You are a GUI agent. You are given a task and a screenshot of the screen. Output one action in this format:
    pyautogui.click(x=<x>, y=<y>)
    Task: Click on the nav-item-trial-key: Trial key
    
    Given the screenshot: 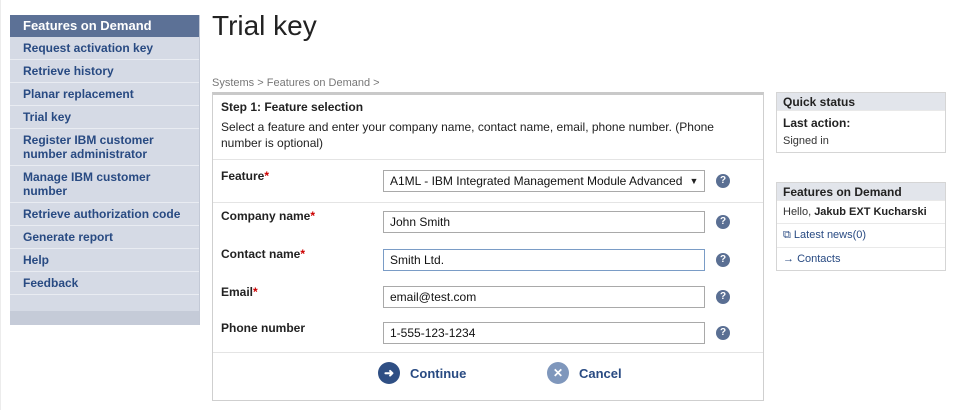 What is the action you would take?
    pyautogui.click(x=104, y=117)
    